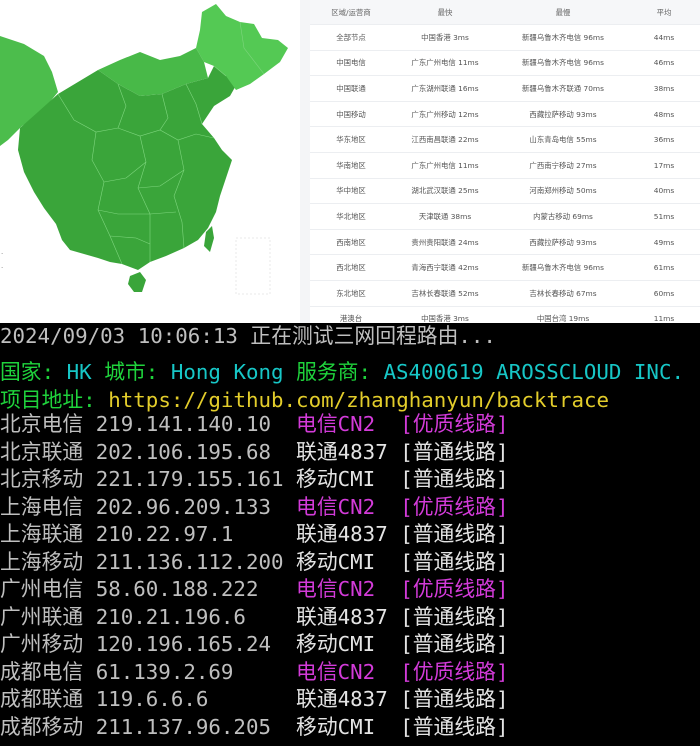  Describe the element at coordinates (137, 282) in the screenshot. I see `map-region-hainan` at that location.